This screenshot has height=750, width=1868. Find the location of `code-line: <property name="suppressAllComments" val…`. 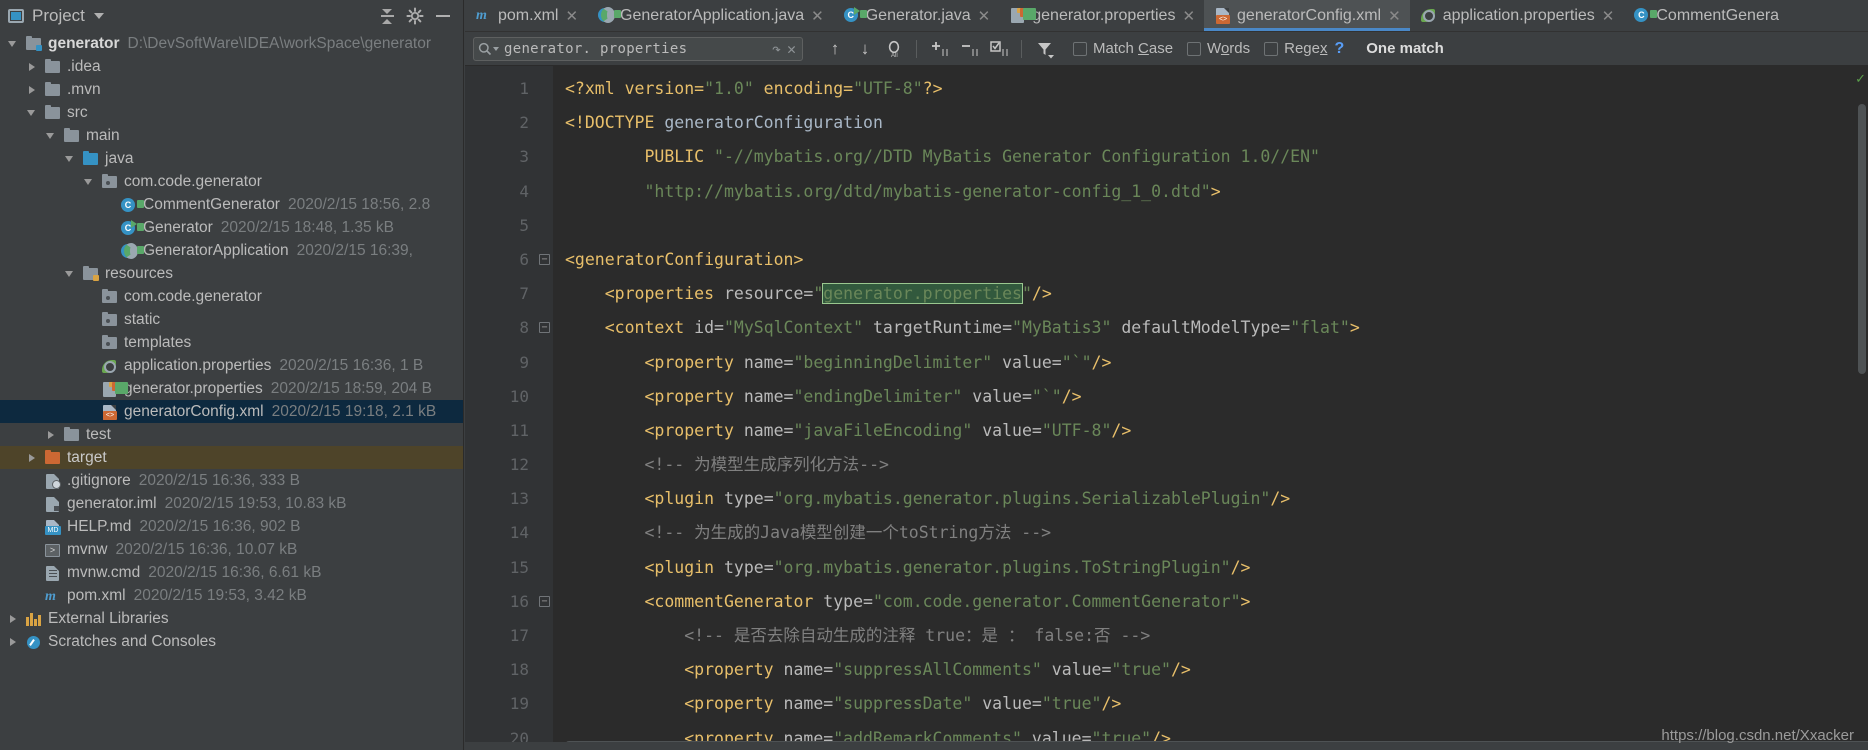

code-line: <property name="suppressAllComments" val… is located at coordinates (1216, 670).